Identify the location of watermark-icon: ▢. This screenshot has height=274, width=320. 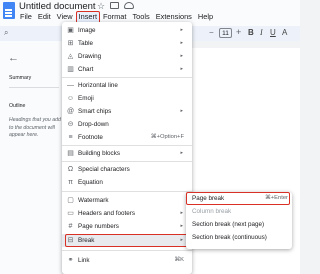
(70, 200).